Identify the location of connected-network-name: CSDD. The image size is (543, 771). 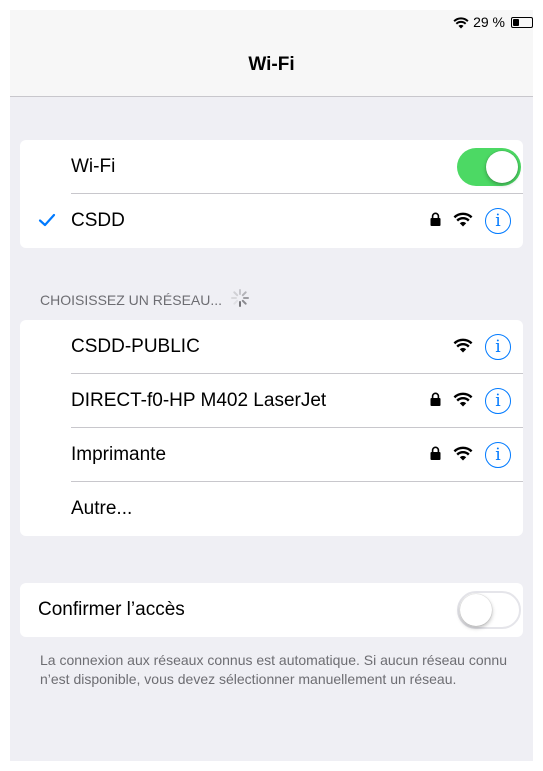
(98, 220).